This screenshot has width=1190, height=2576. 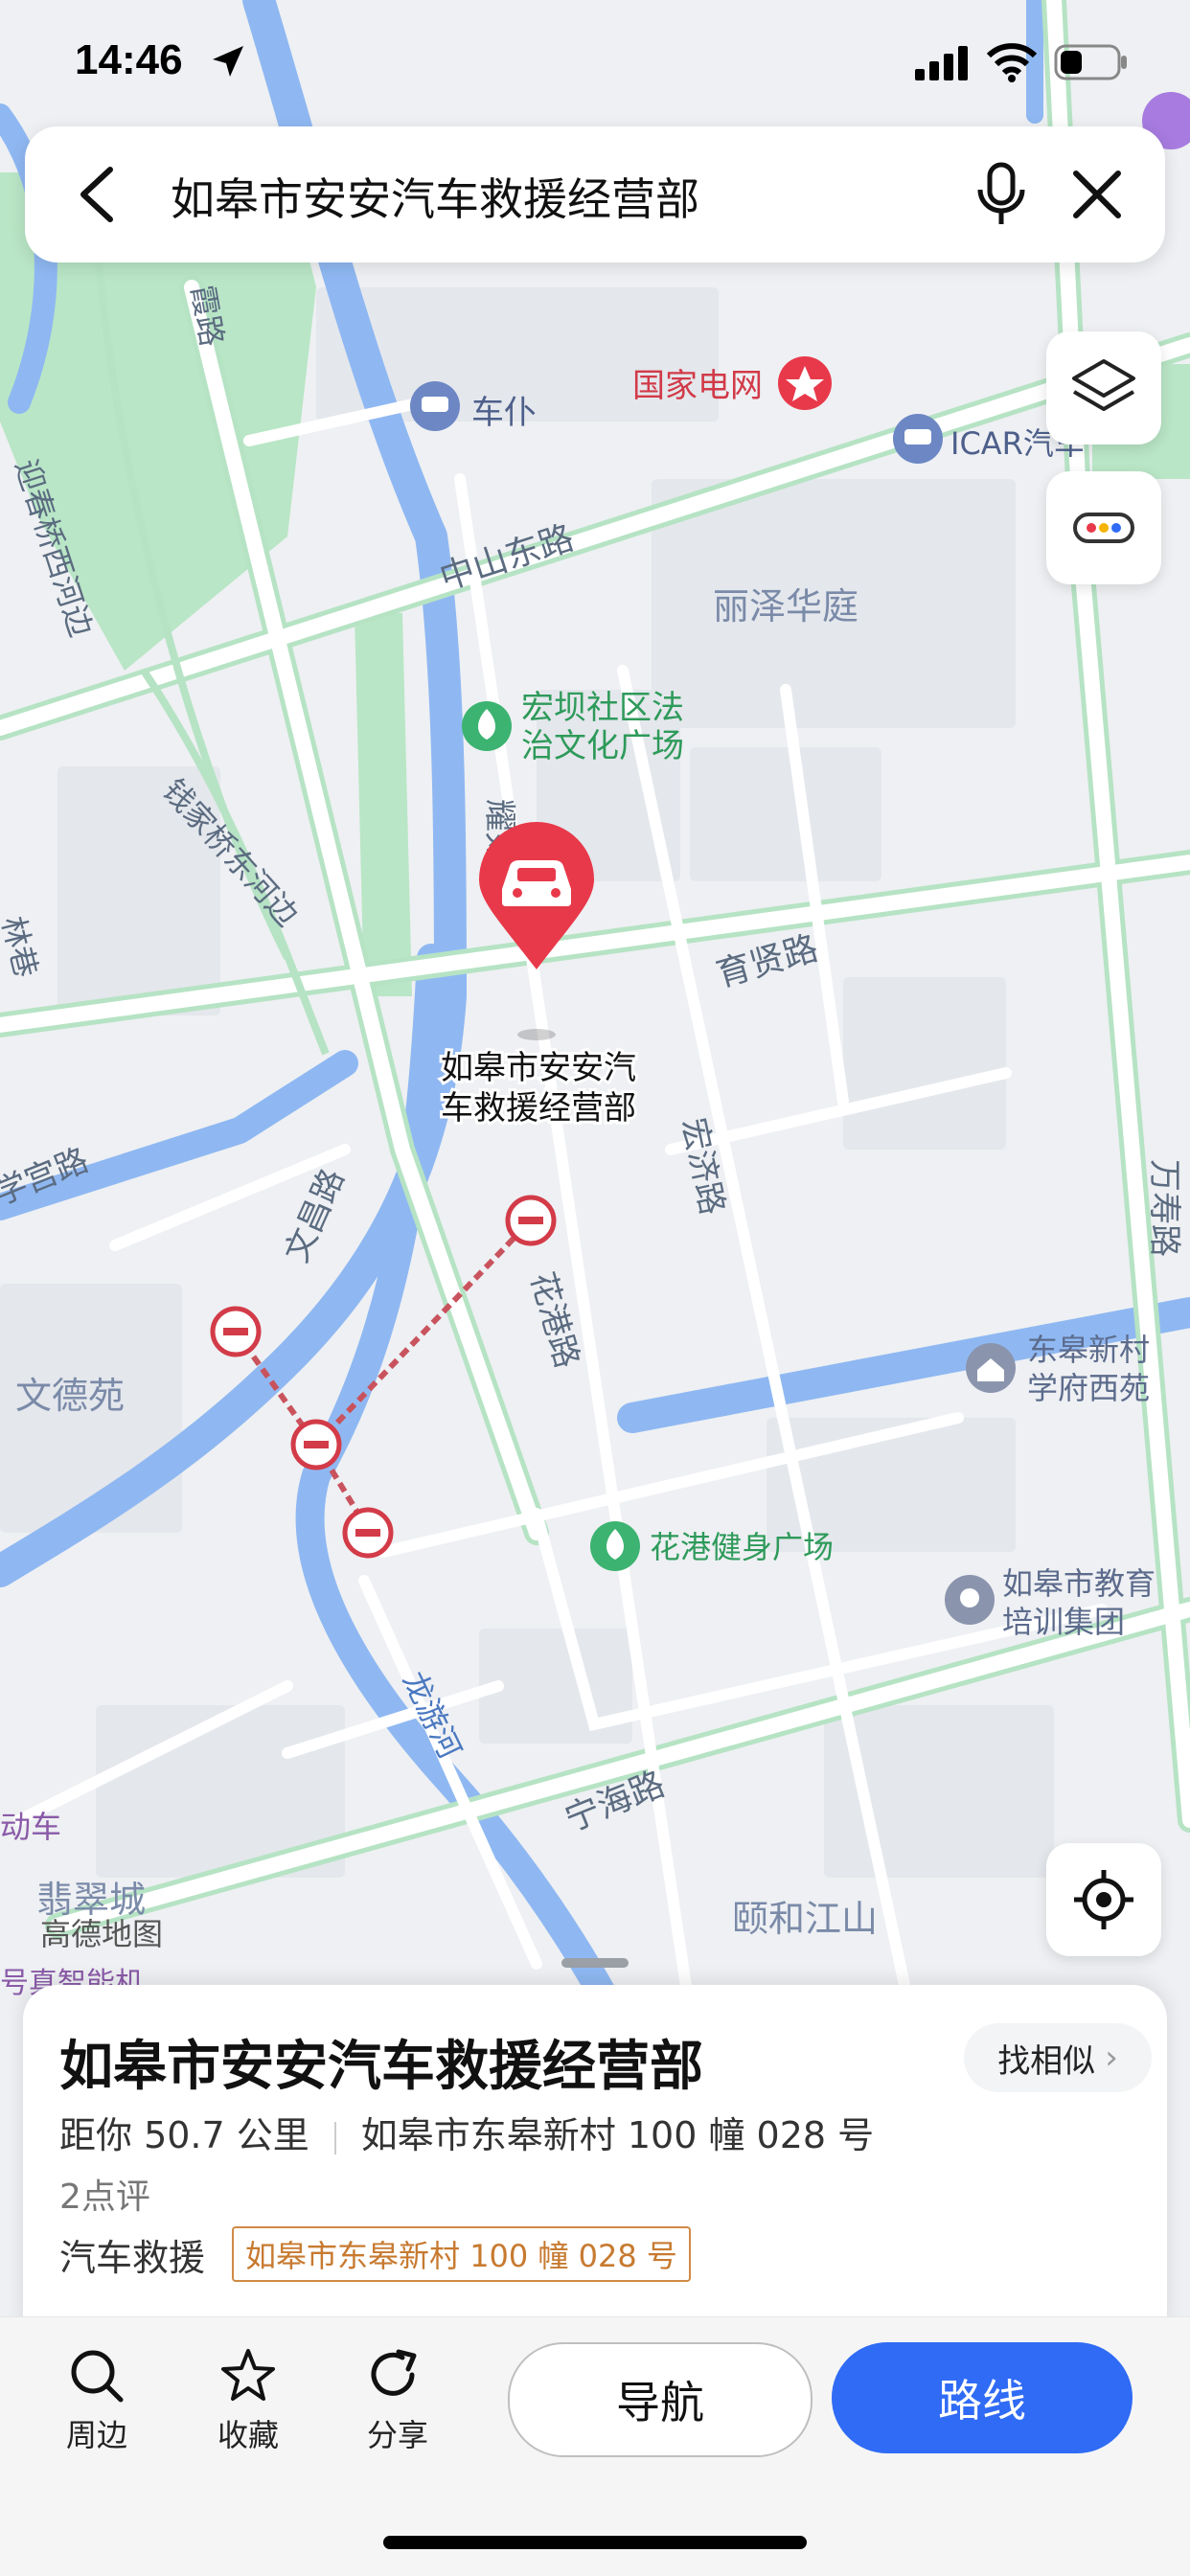 What do you see at coordinates (248, 2375) in the screenshot?
I see `star-icon` at bounding box center [248, 2375].